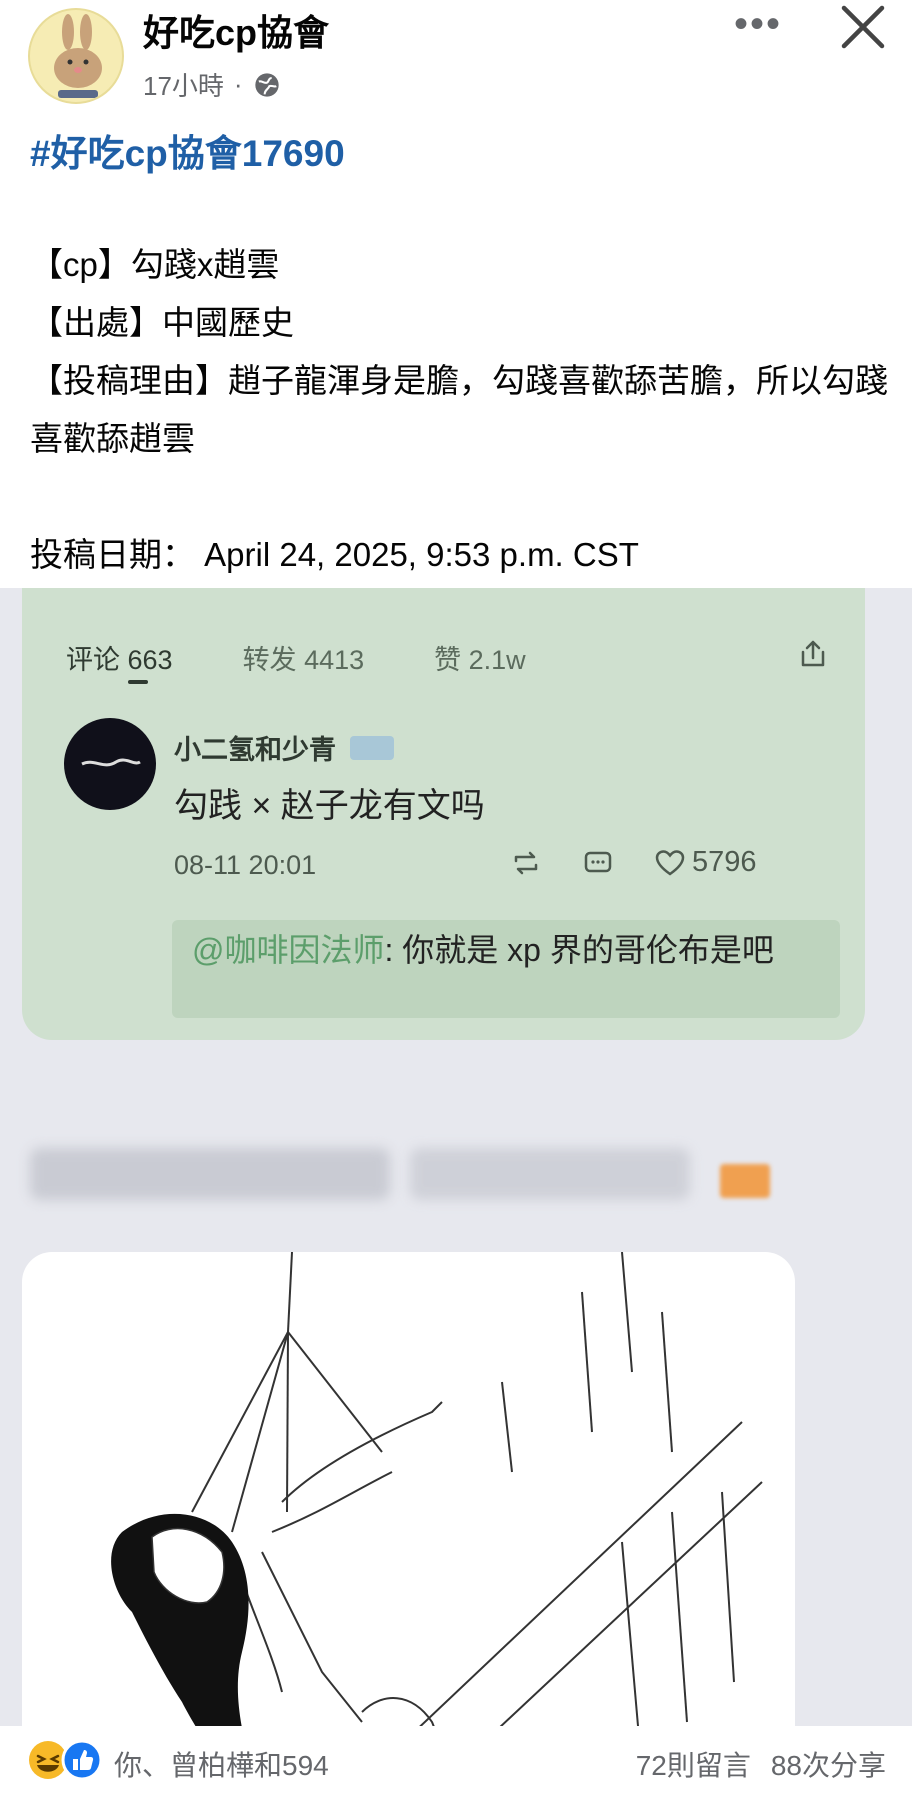 The height and width of the screenshot is (1795, 912). Describe the element at coordinates (758, 24) in the screenshot. I see `more-options-icon: •••` at that location.